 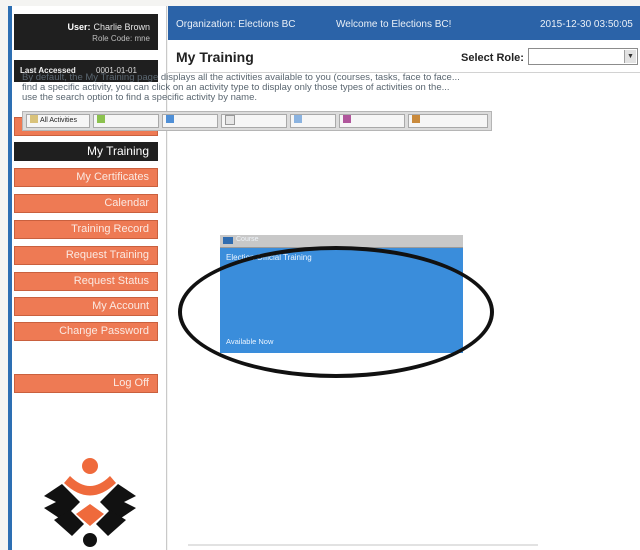 What do you see at coordinates (416, 119) in the screenshot?
I see `box-icon` at bounding box center [416, 119].